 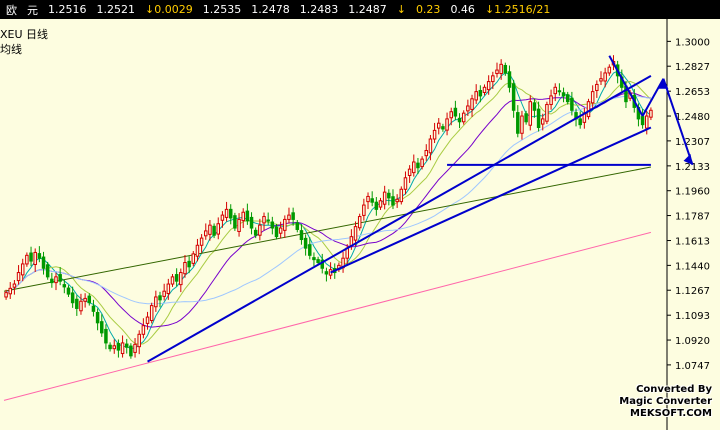 What do you see at coordinates (517, 9) in the screenshot?
I see `quote-value-11: ↓1.2516/21` at bounding box center [517, 9].